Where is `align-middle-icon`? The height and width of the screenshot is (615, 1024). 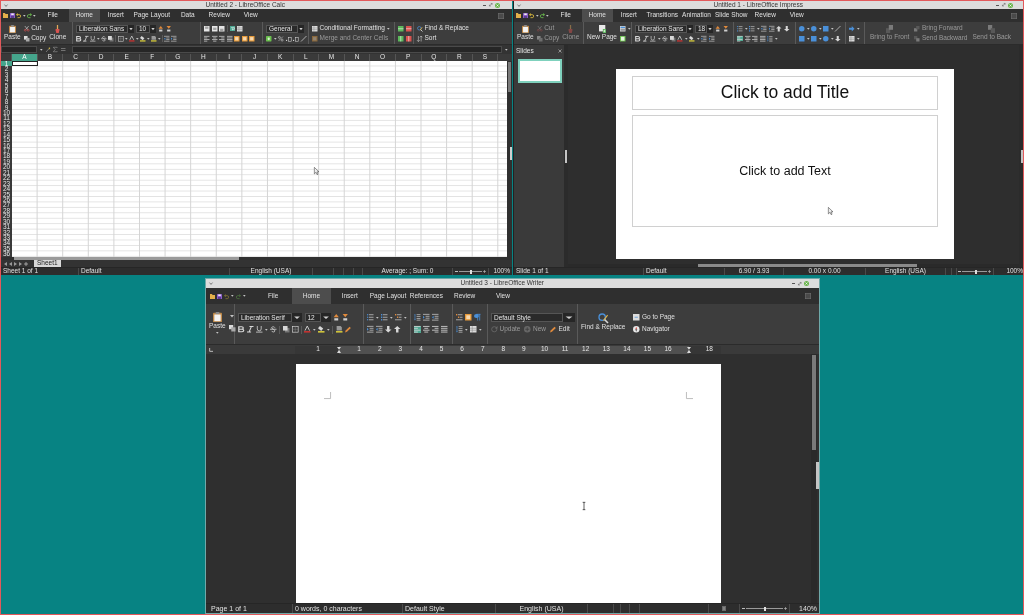
align-middle-icon is located at coordinates (214, 28).